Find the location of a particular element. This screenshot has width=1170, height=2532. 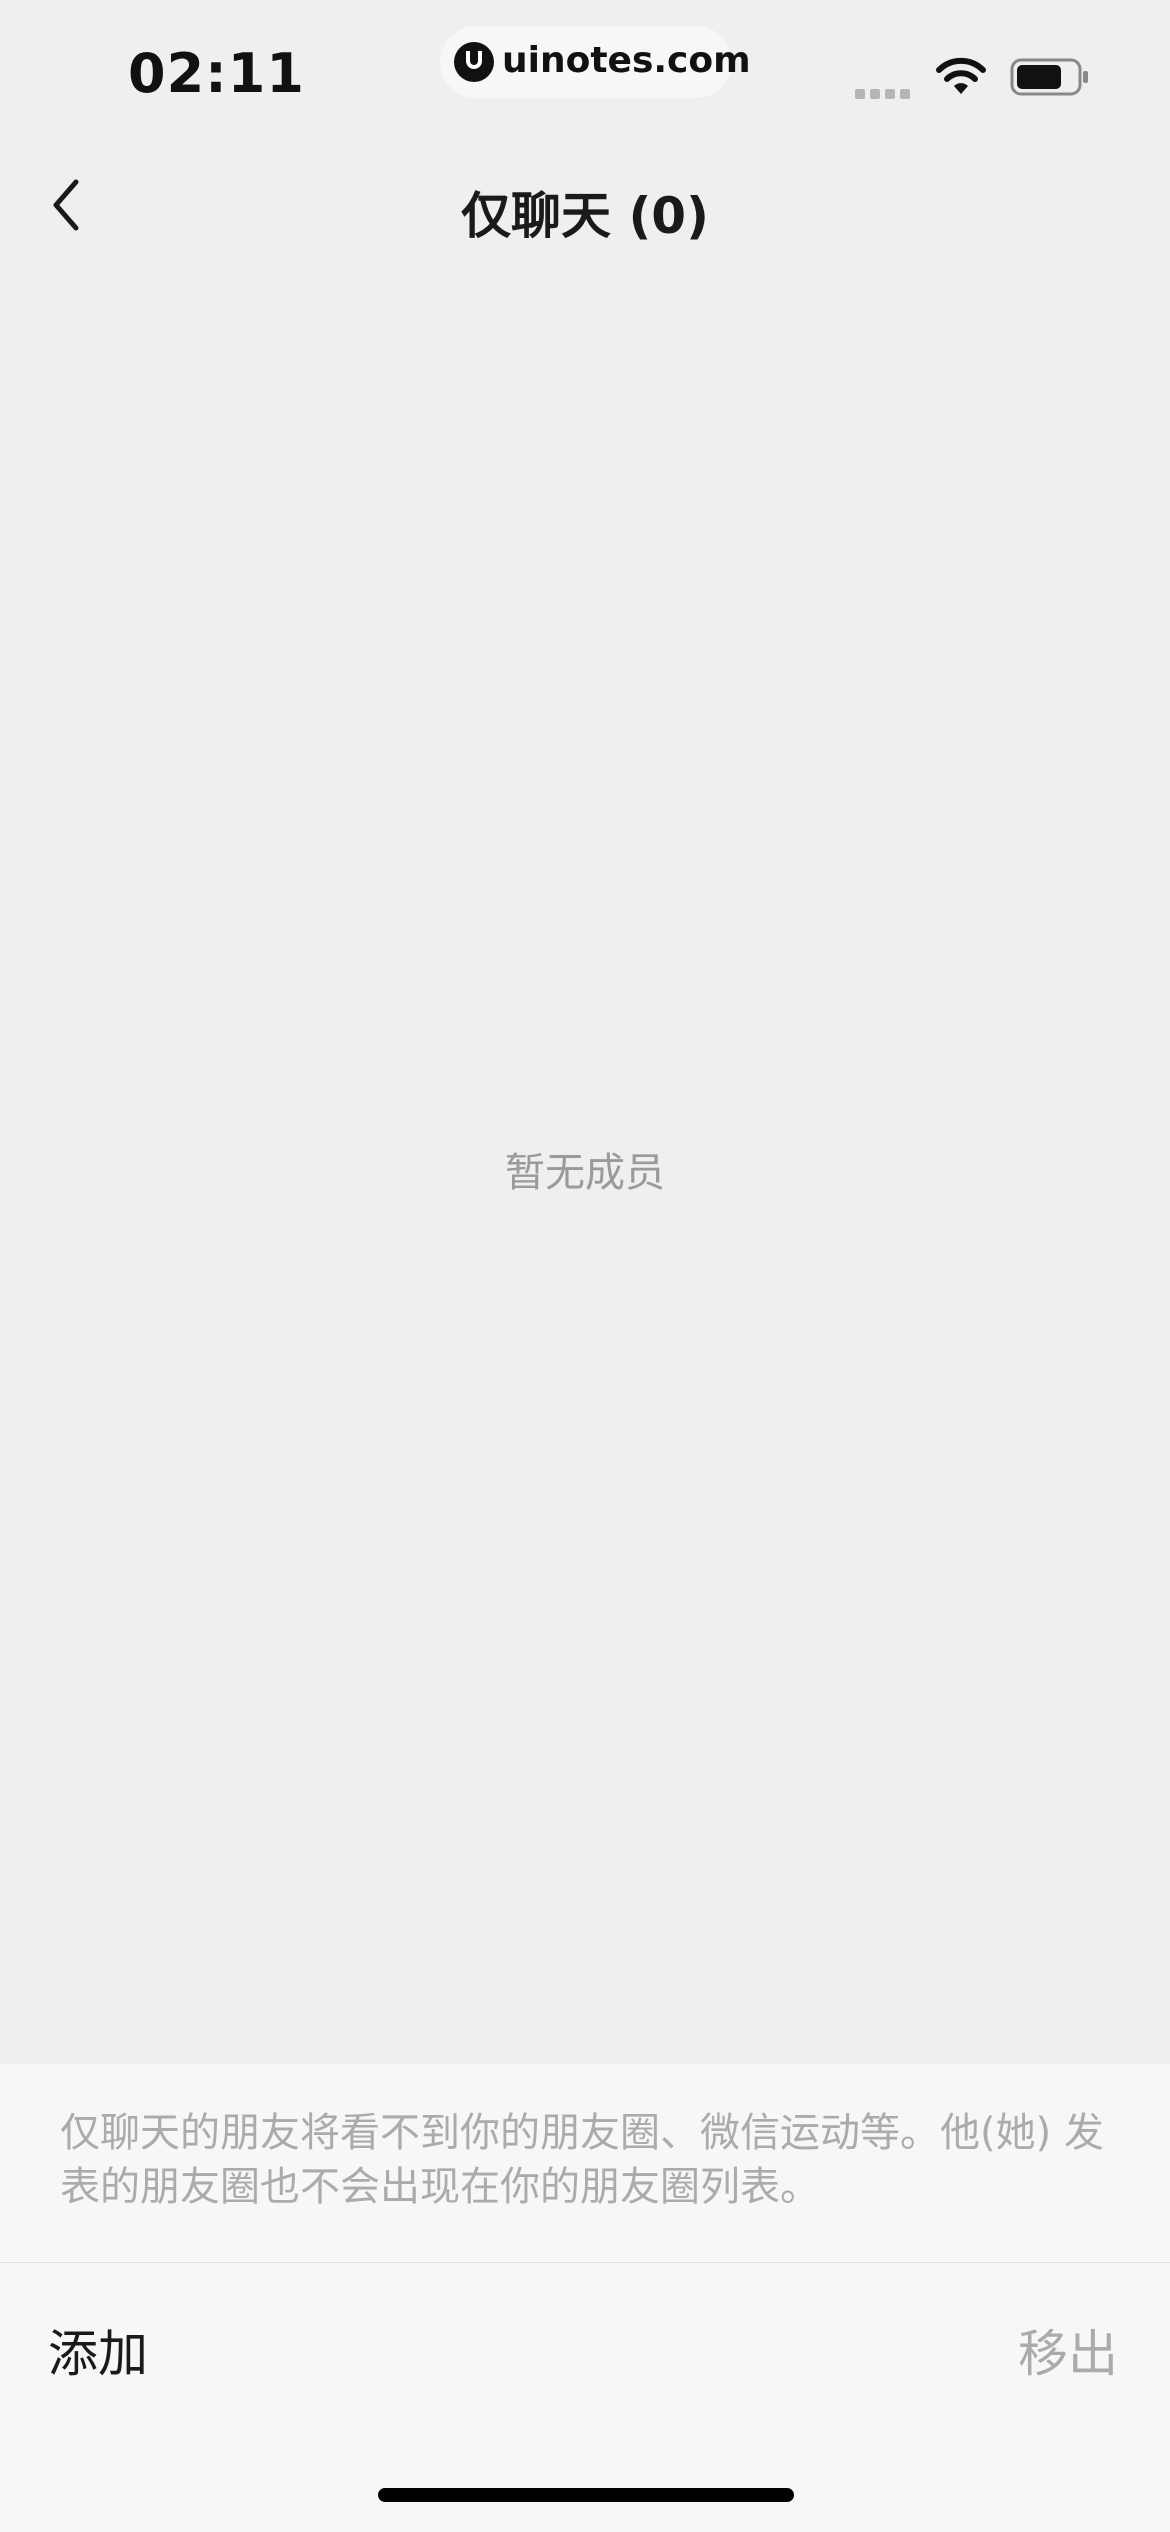

wifi-icon is located at coordinates (961, 75).